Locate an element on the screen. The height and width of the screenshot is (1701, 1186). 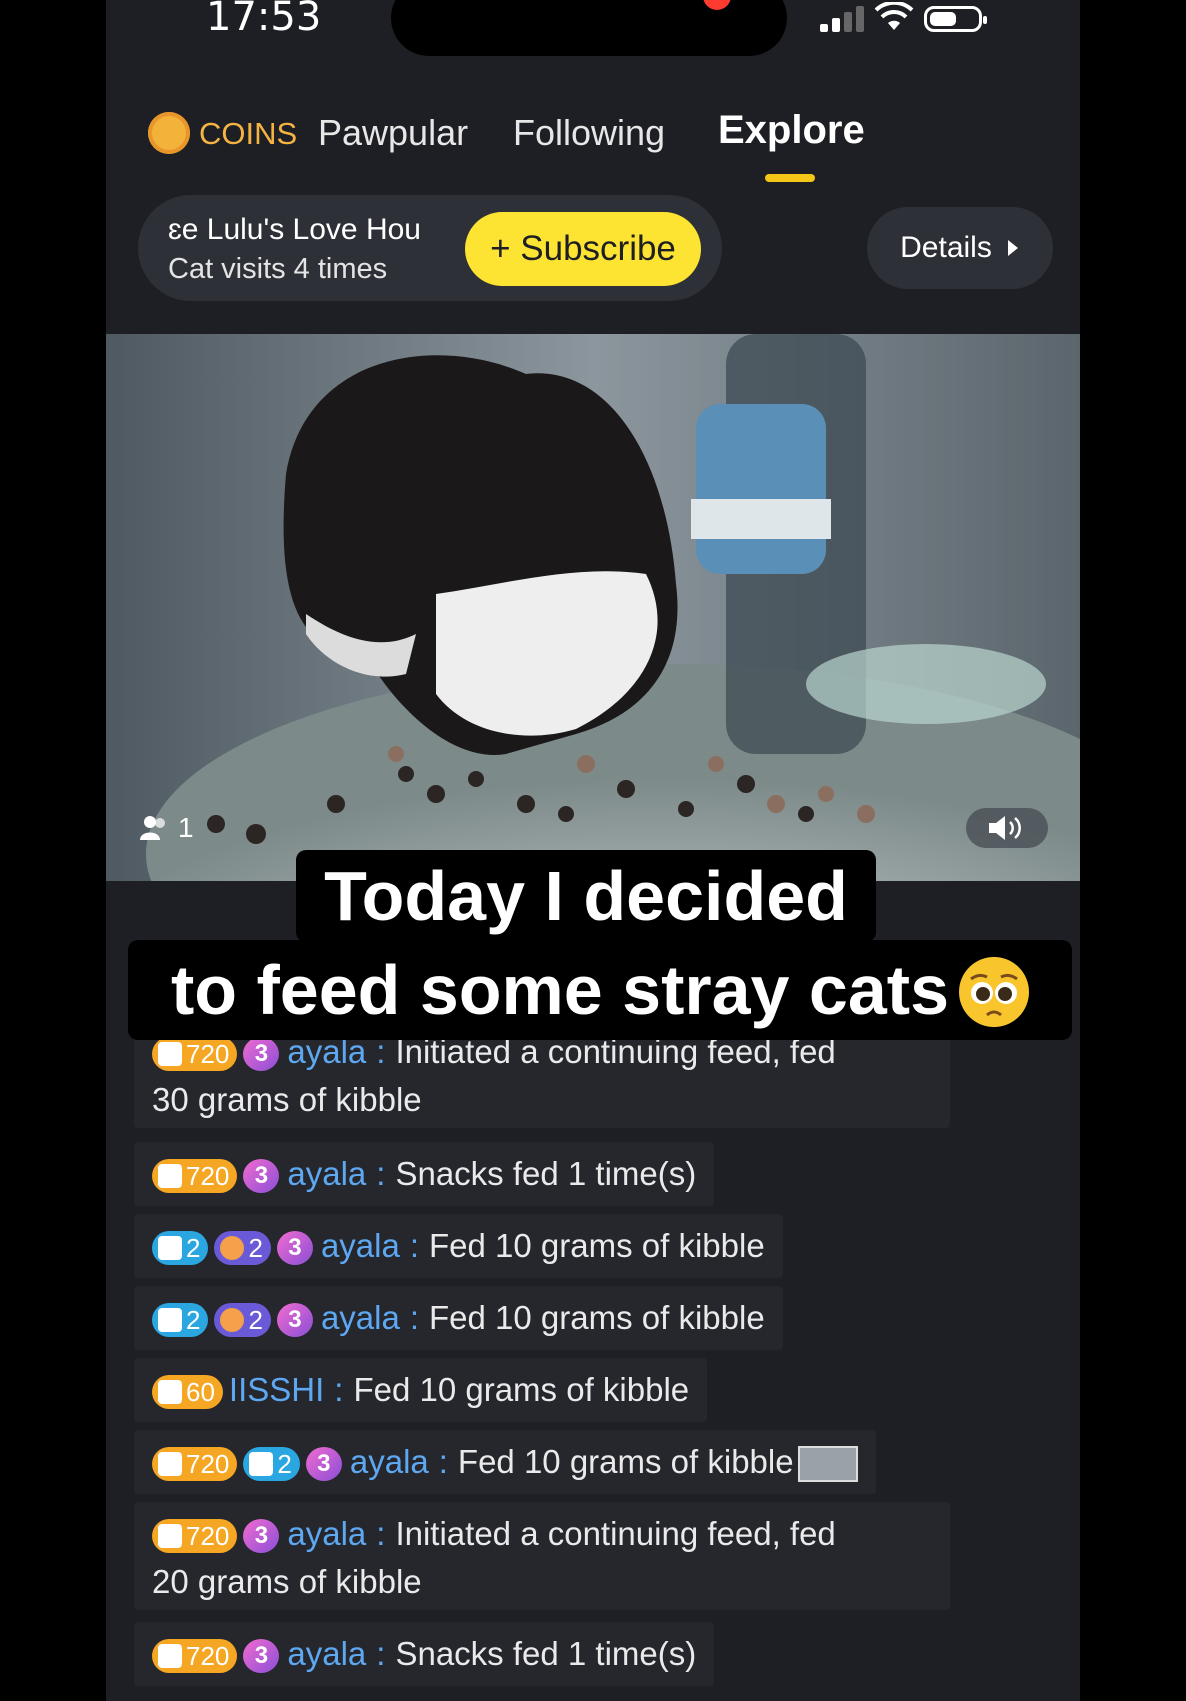
feed-text-cont: 20 grams of kibble is located at coordinates (287, 1581).